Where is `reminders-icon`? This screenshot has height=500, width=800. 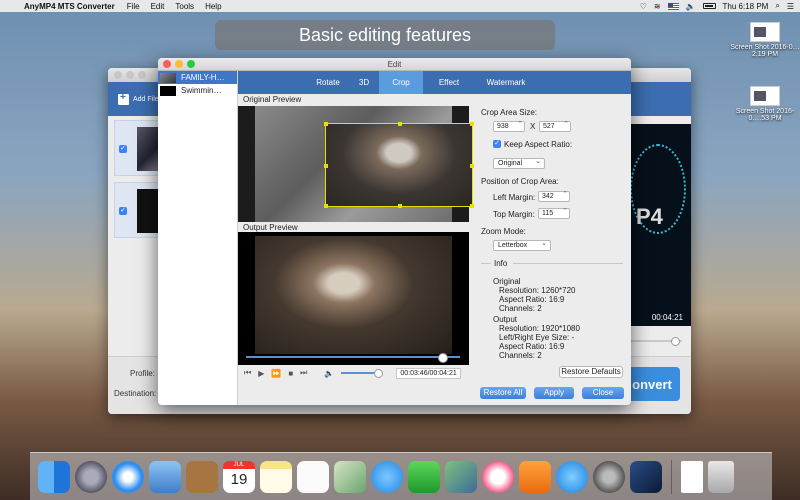
reminders-icon is located at coordinates (313, 476).